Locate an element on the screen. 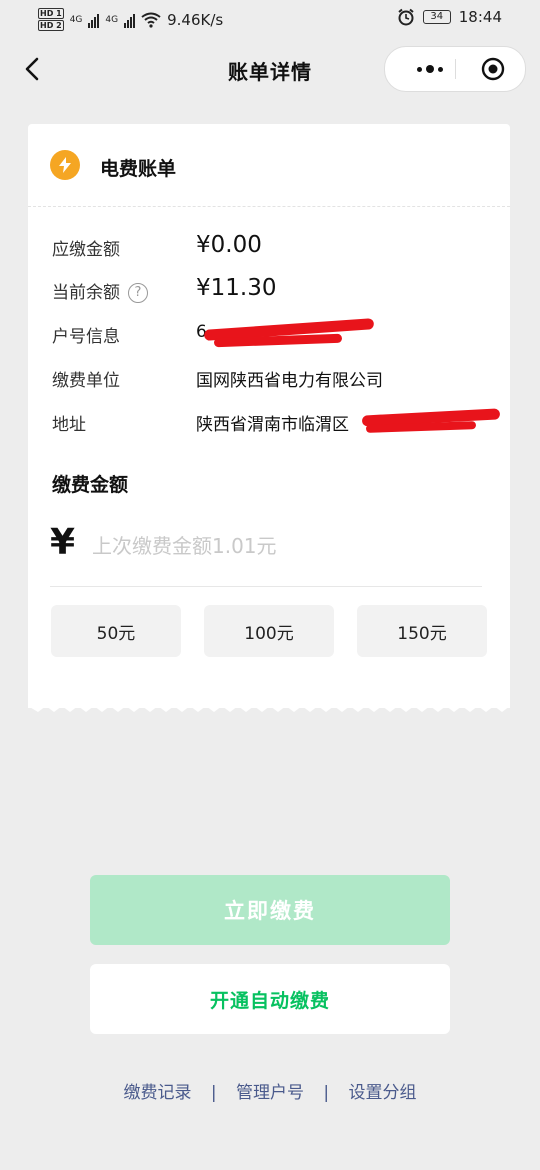 The height and width of the screenshot is (1170, 540). hd-indicator: HD 1 HD 2 is located at coordinates (51, 19).